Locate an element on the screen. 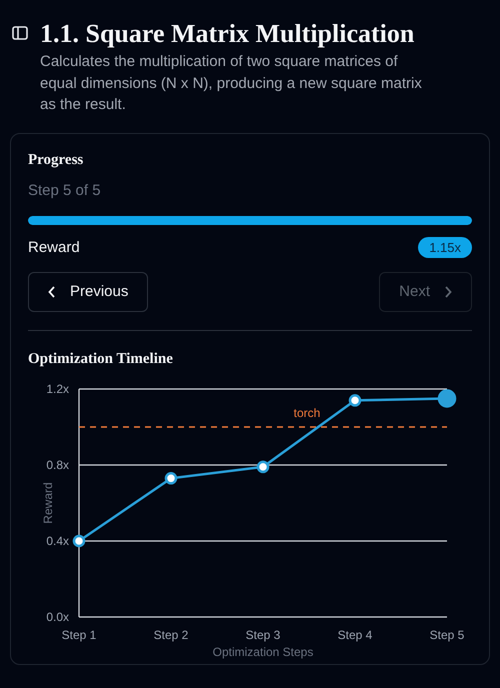  y-tick-label: 0.4x is located at coordinates (57, 541).